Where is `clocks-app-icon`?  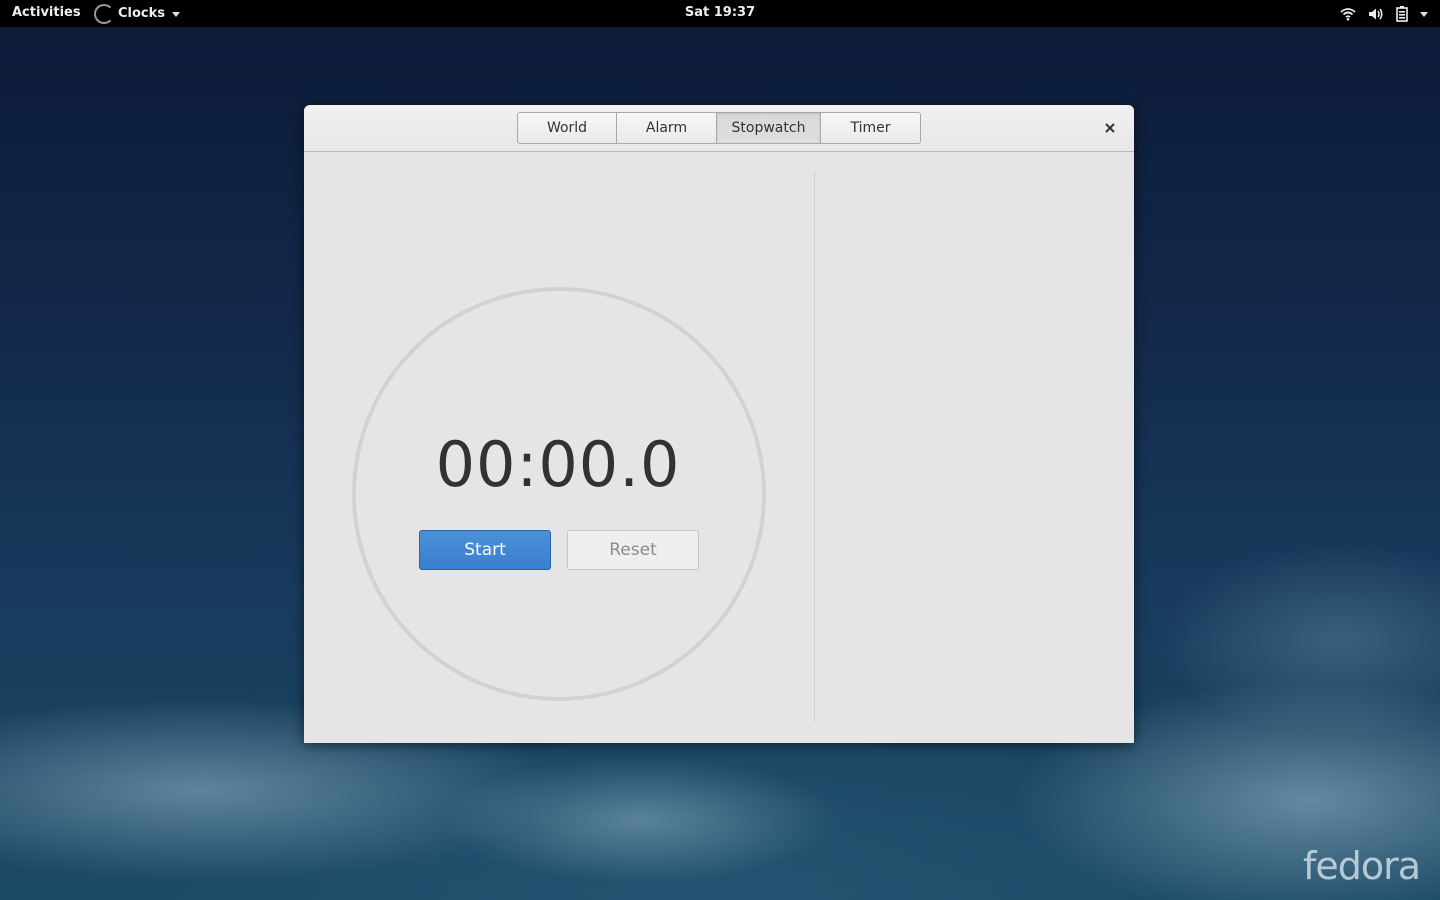 clocks-app-icon is located at coordinates (104, 13).